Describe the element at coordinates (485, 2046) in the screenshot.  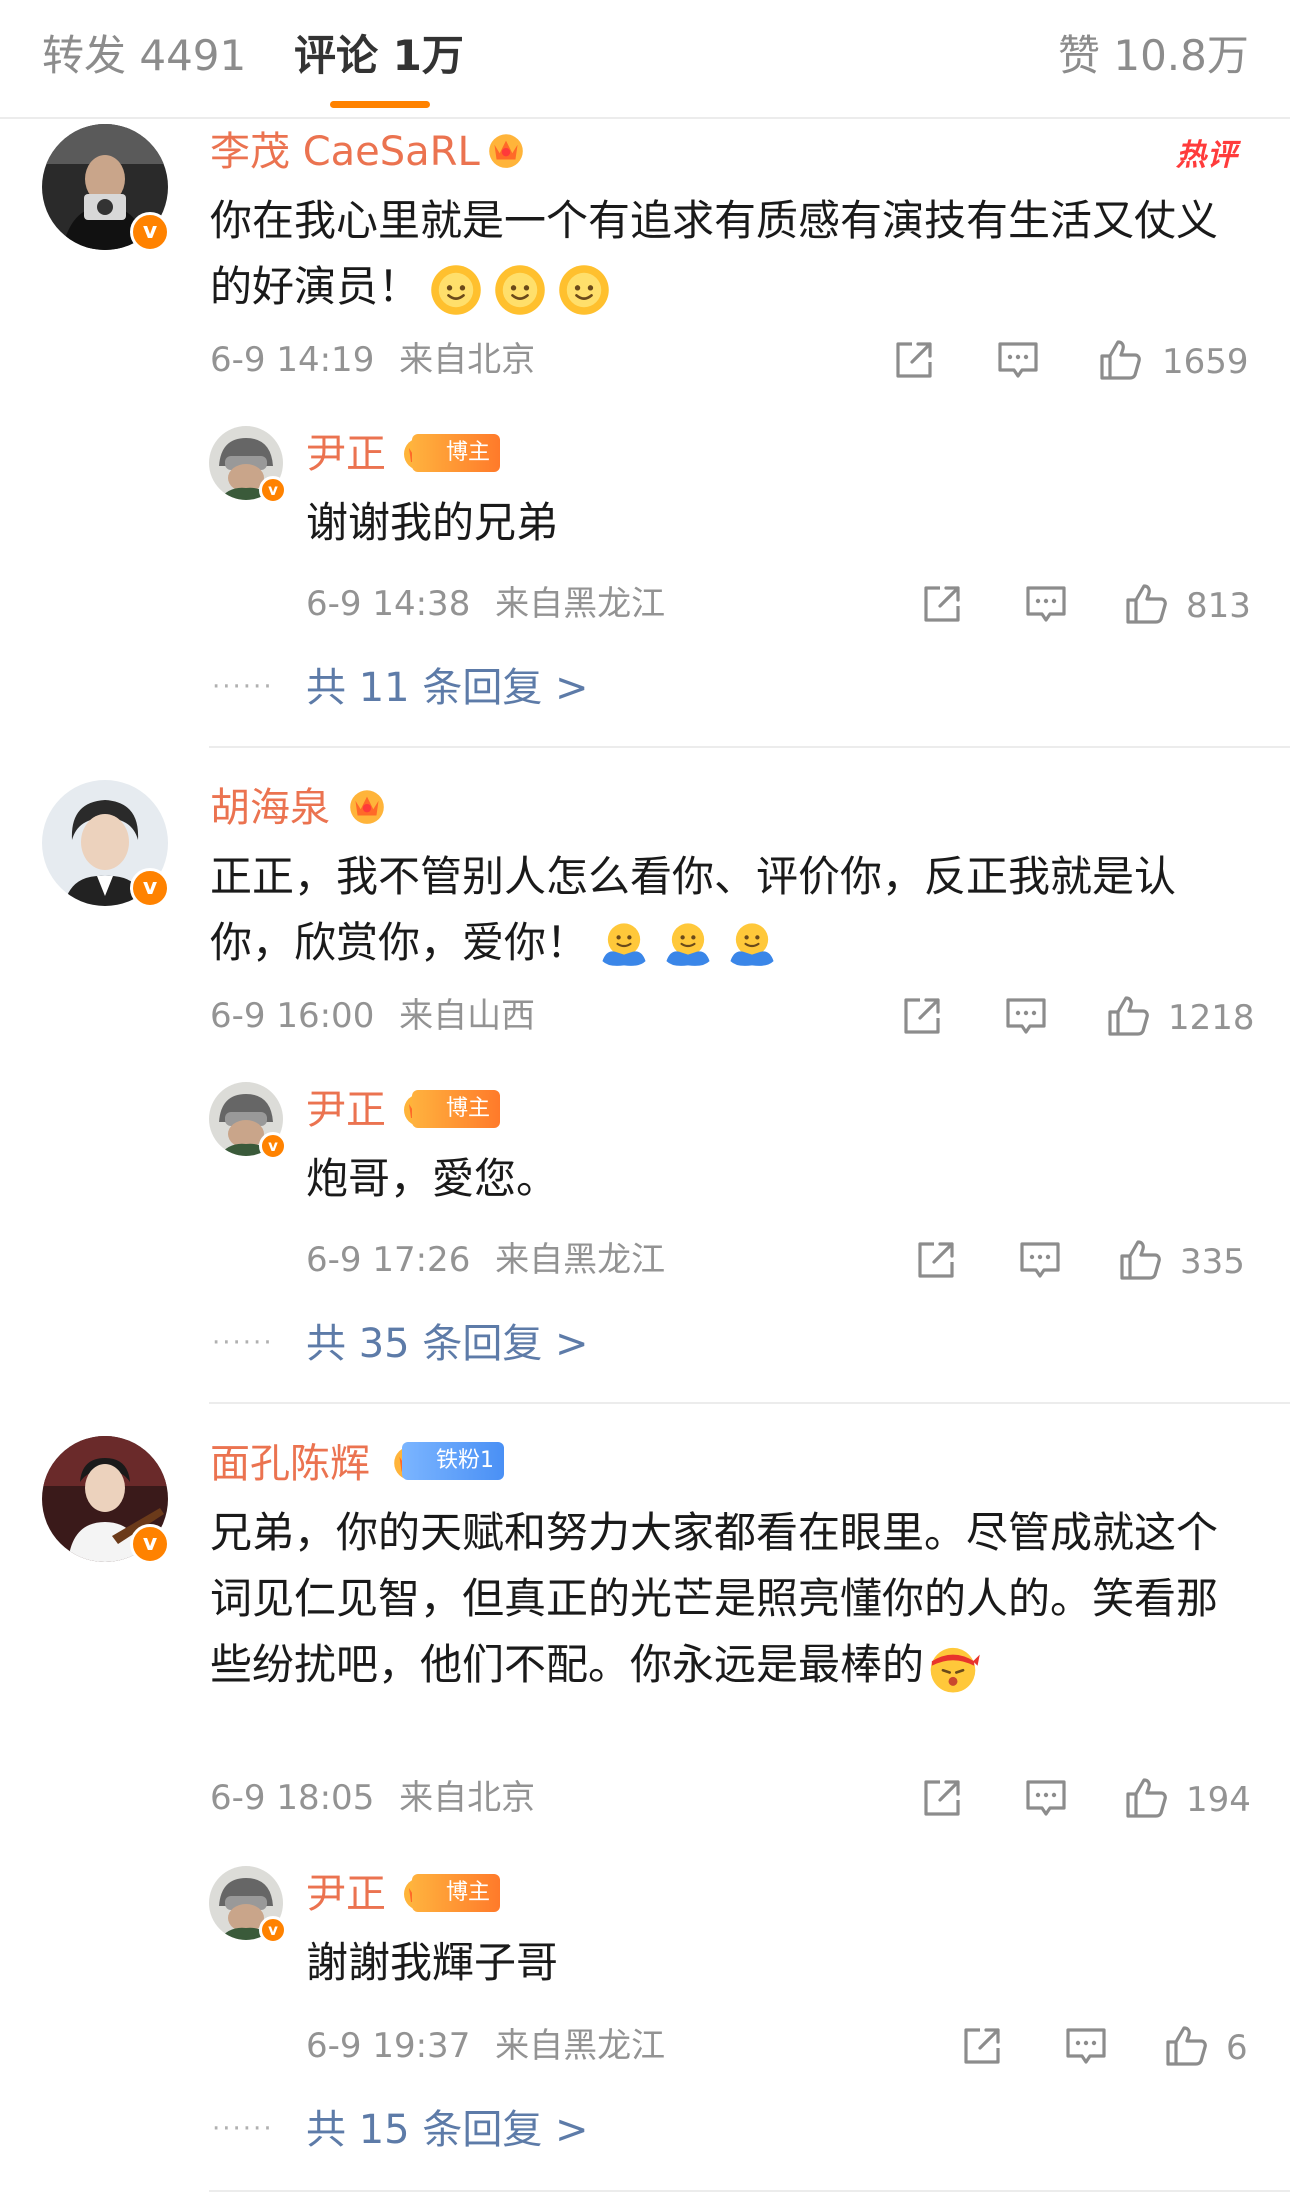
I see `reply-meta: 6-9 19:37 来自黑龙江` at that location.